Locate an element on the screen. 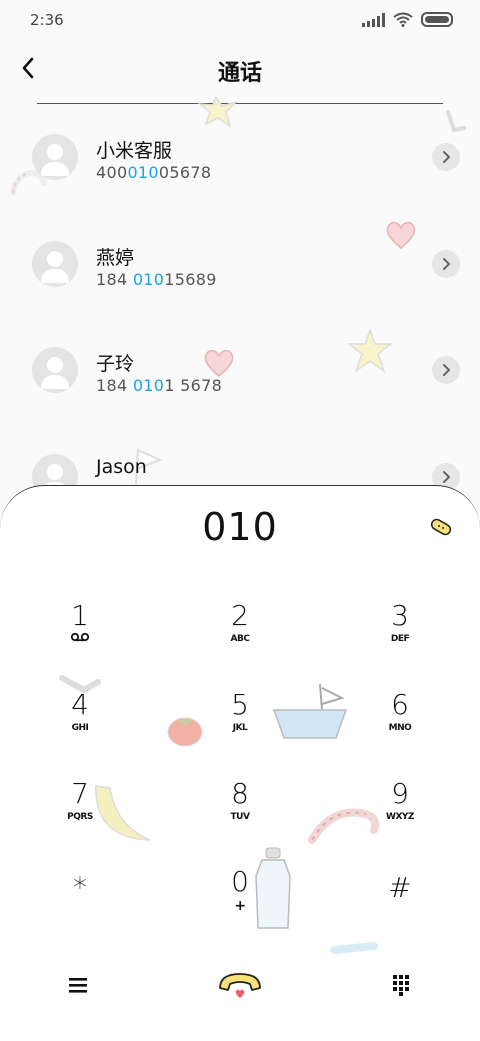  status-bar: 2:36 is located at coordinates (240, 20).